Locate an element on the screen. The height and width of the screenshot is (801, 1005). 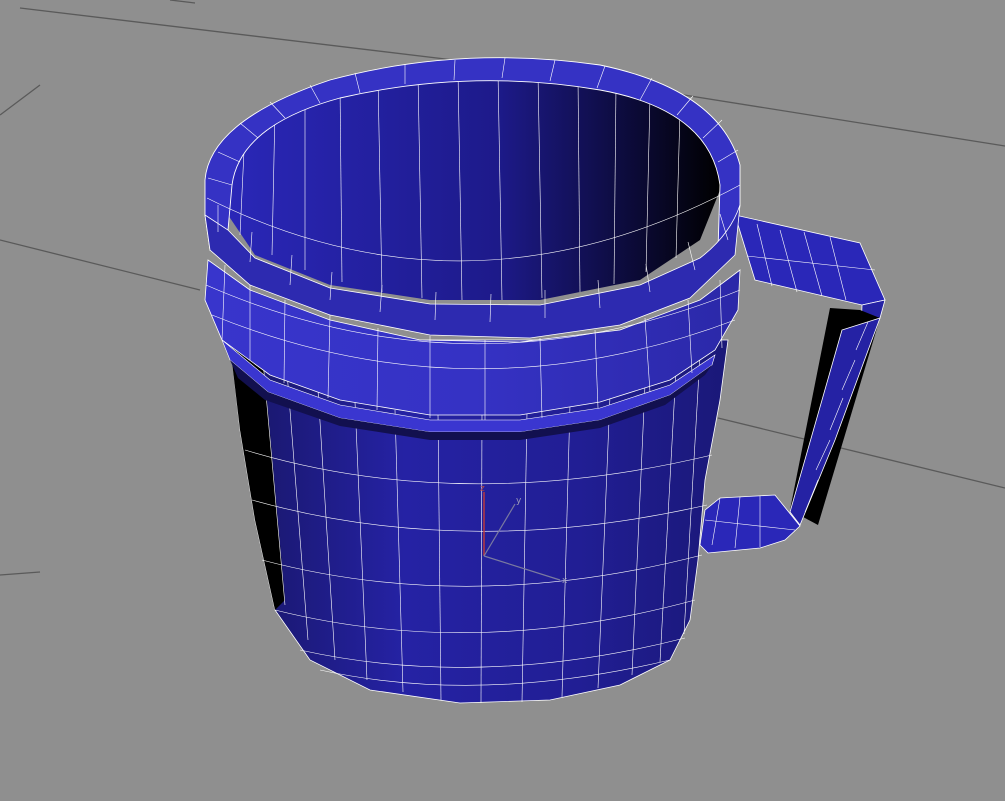
y-axis-label: y is located at coordinates (519, 501).